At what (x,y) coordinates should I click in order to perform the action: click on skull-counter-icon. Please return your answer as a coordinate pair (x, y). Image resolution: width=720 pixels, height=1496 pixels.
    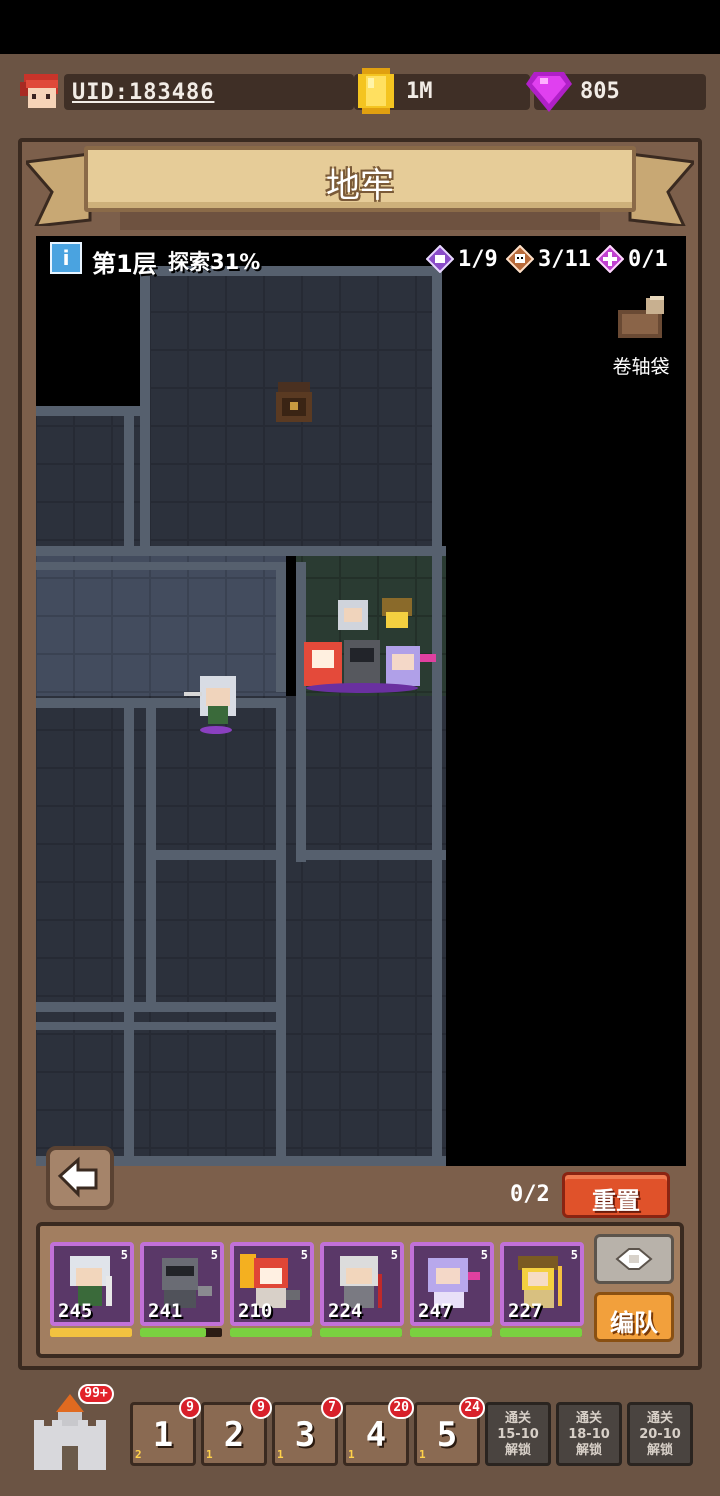
    Looking at the image, I should click on (520, 259).